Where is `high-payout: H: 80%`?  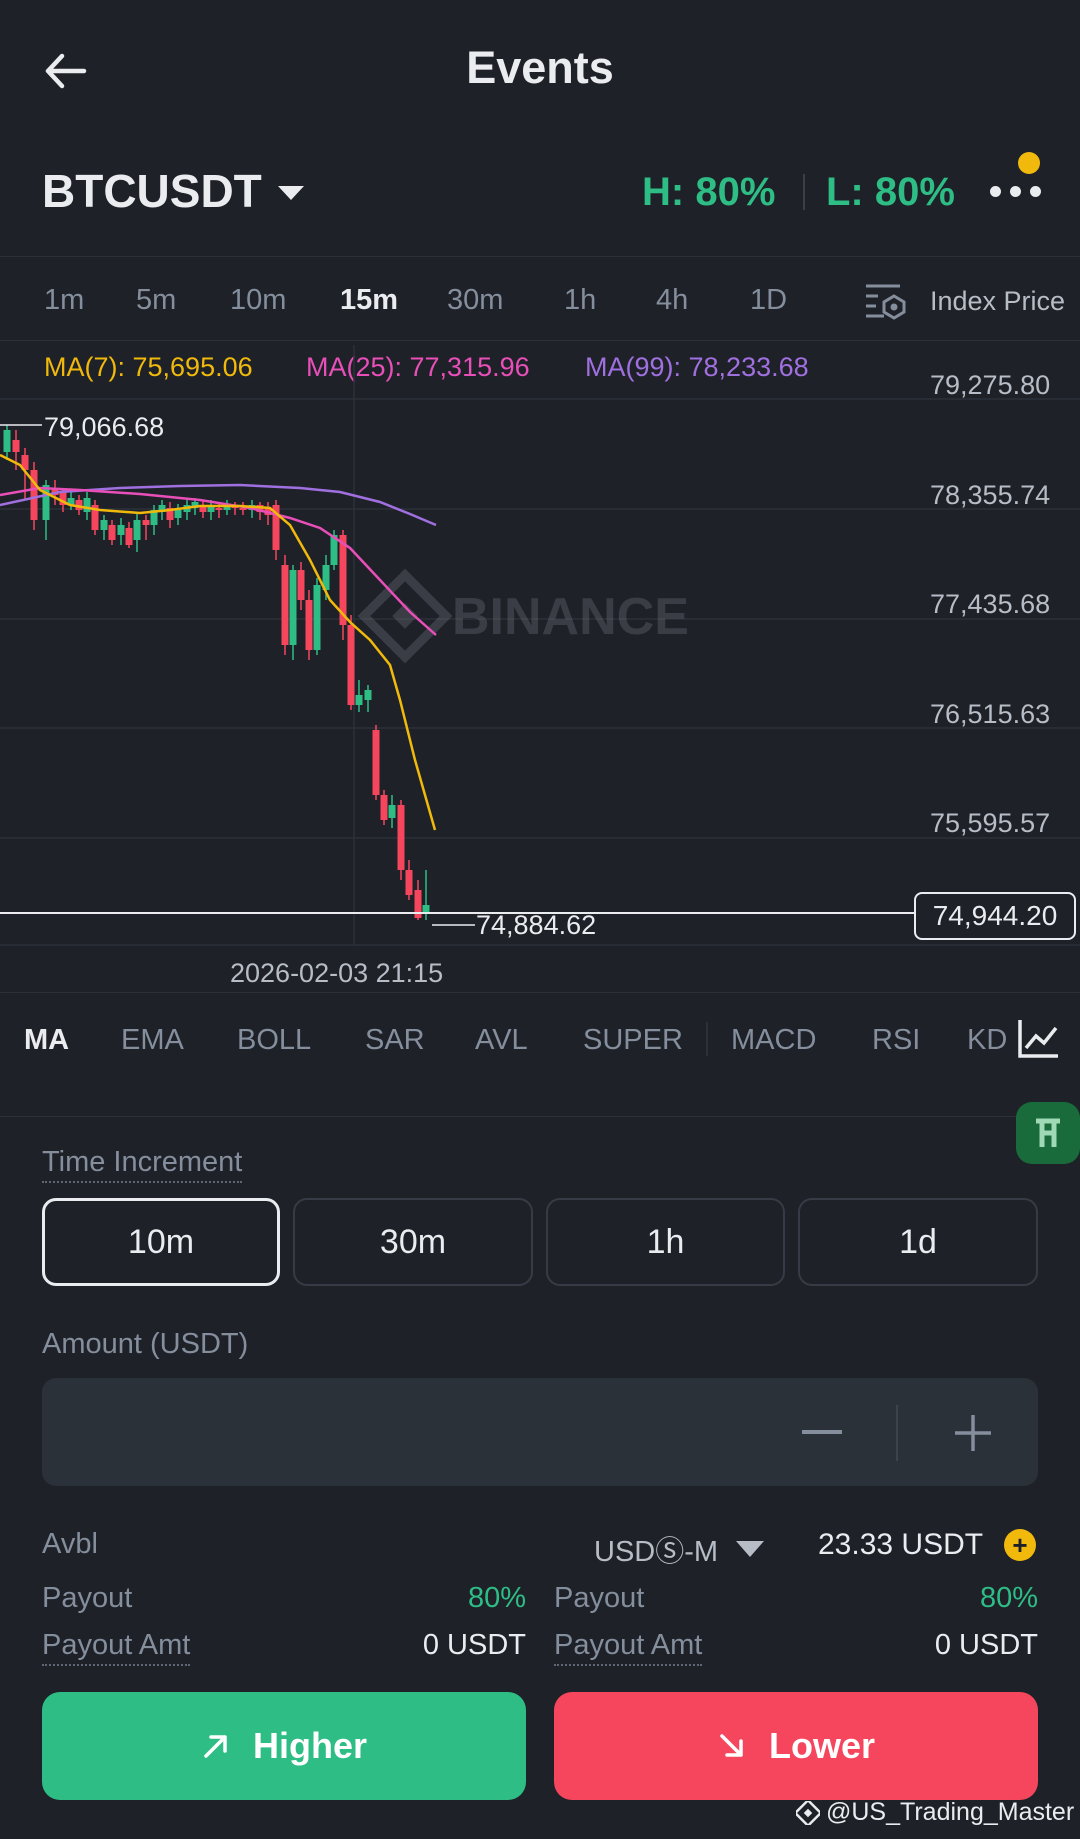
high-payout: H: 80% is located at coordinates (709, 192).